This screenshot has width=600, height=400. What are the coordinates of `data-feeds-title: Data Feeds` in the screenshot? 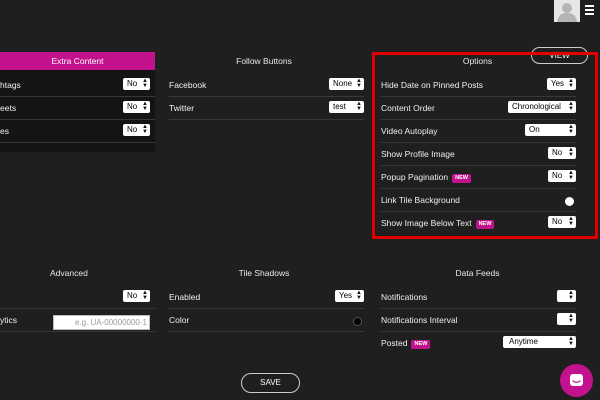 It's located at (477, 273).